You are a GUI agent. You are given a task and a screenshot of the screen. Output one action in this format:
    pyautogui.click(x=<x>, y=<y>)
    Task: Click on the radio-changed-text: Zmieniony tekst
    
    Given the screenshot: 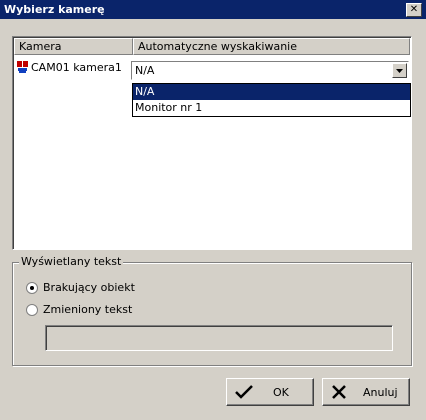 What is the action you would take?
    pyautogui.click(x=79, y=309)
    